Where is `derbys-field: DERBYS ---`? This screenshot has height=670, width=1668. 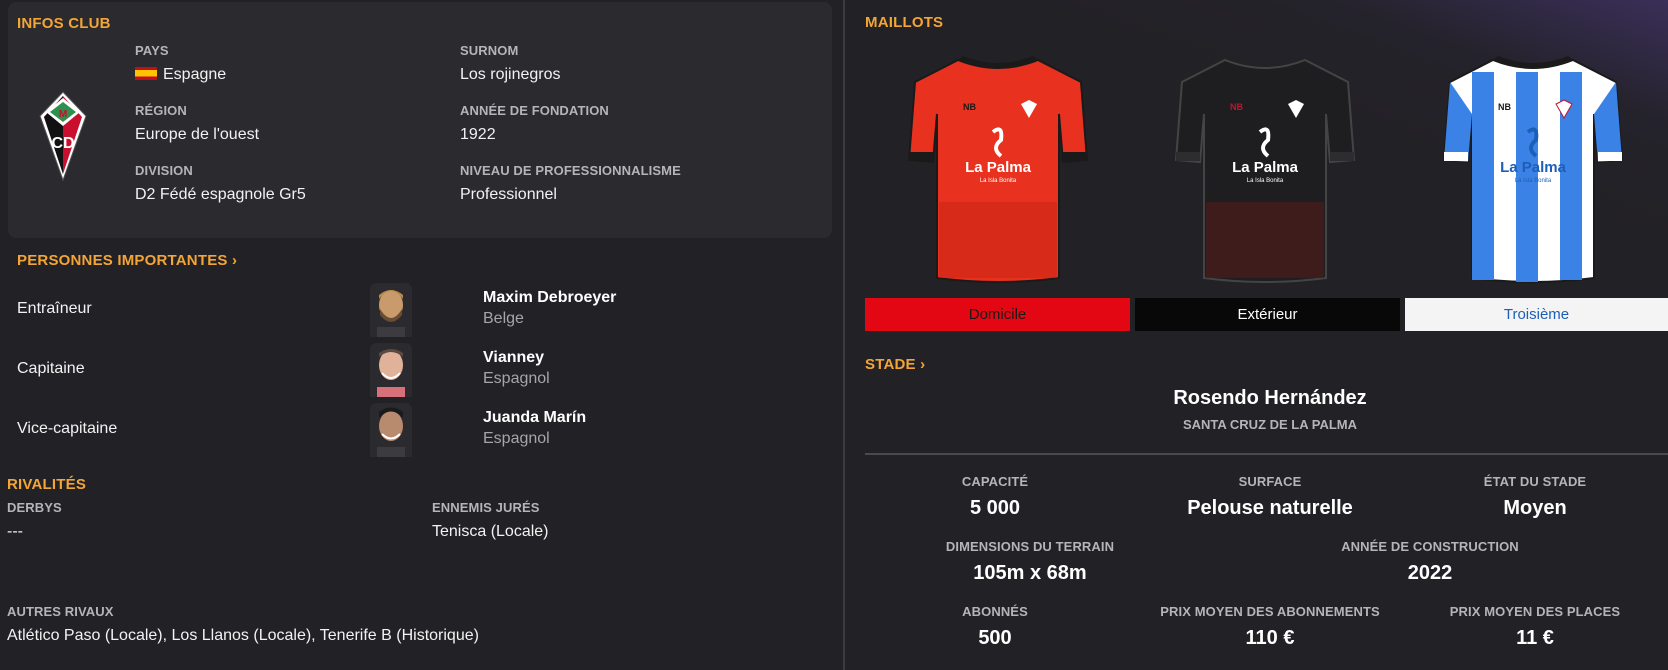
derbys-field: DERBYS --- is located at coordinates (34, 520).